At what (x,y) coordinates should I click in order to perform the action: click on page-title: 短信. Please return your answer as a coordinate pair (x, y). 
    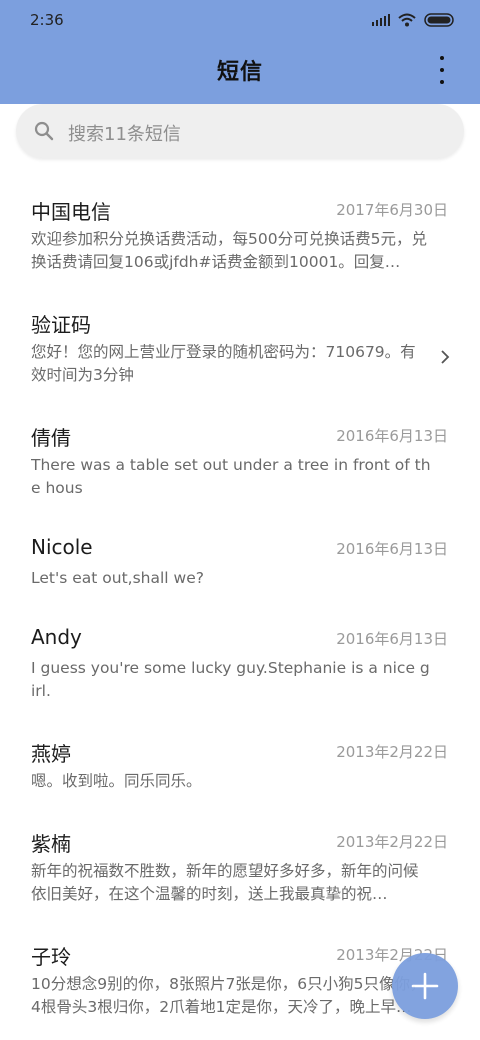
    Looking at the image, I should click on (239, 72).